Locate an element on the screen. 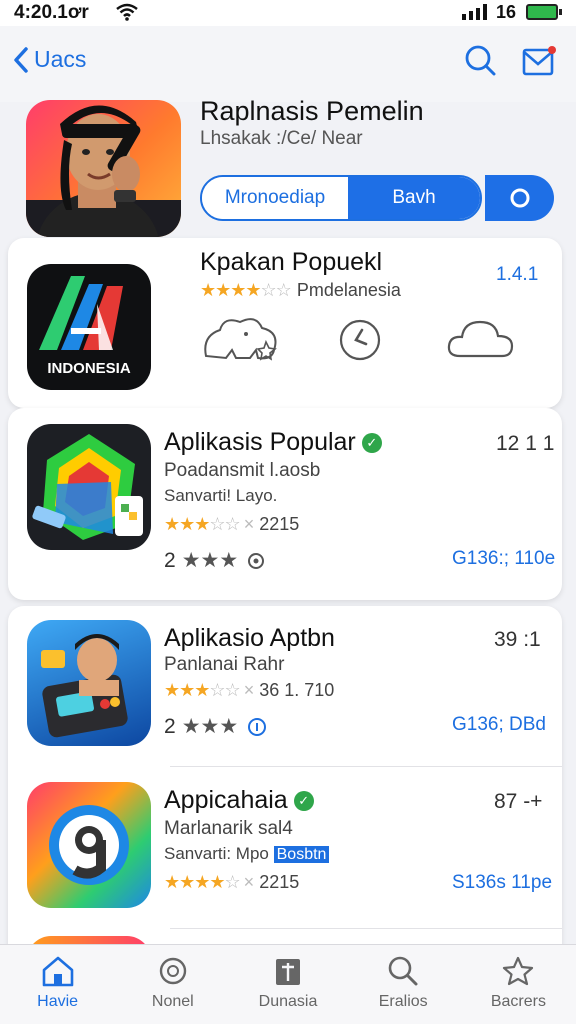 The height and width of the screenshot is (1024, 576). signal-icon is located at coordinates (476, 14).